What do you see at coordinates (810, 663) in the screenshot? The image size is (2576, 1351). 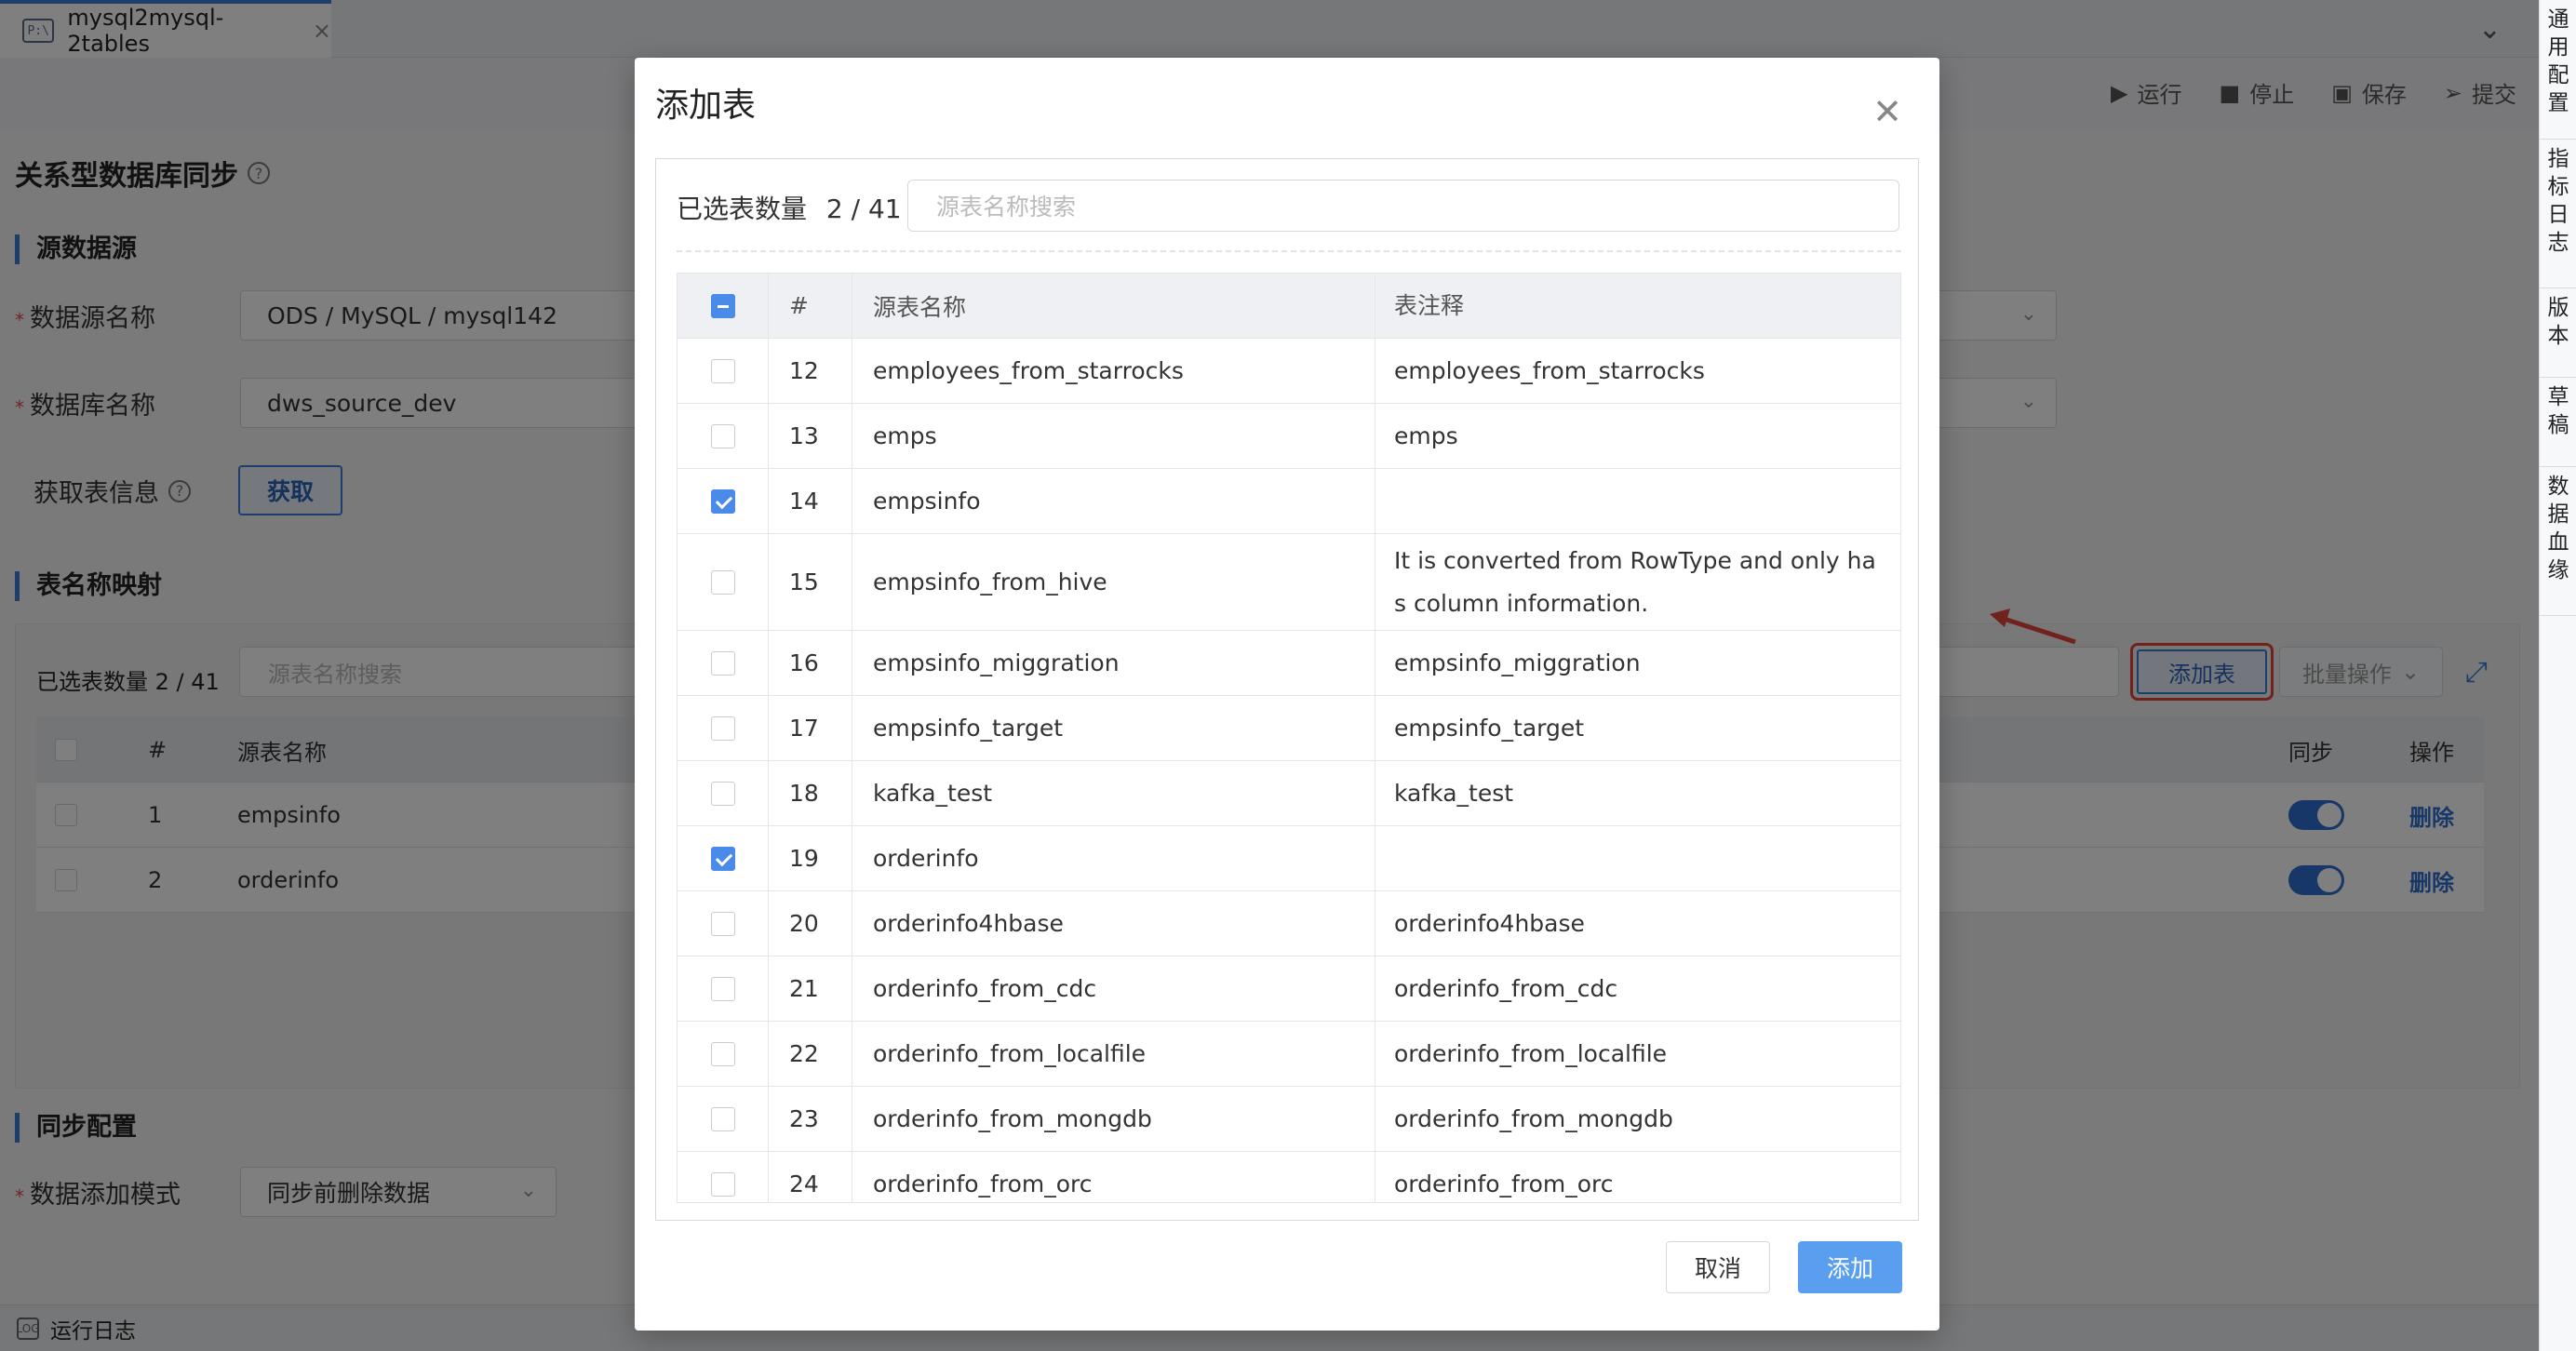 I see `row-num: 16` at bounding box center [810, 663].